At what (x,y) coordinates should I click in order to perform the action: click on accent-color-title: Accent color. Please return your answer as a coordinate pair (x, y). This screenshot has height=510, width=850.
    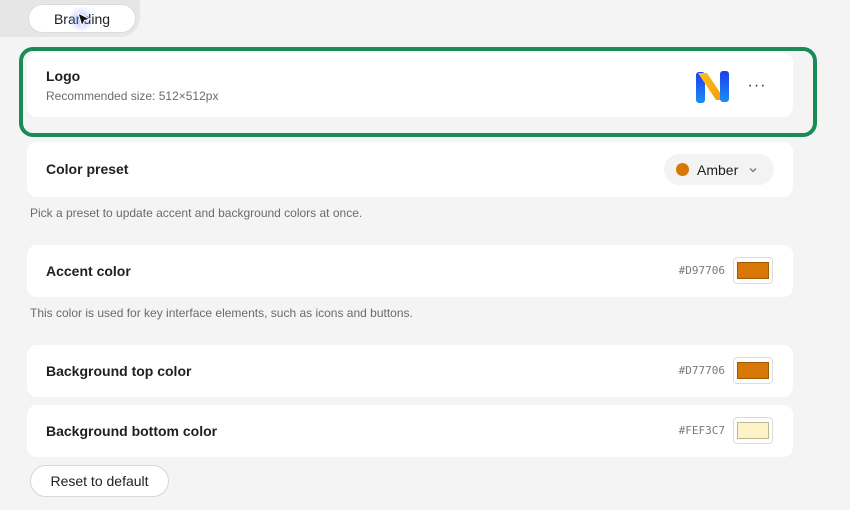
    Looking at the image, I should click on (88, 271).